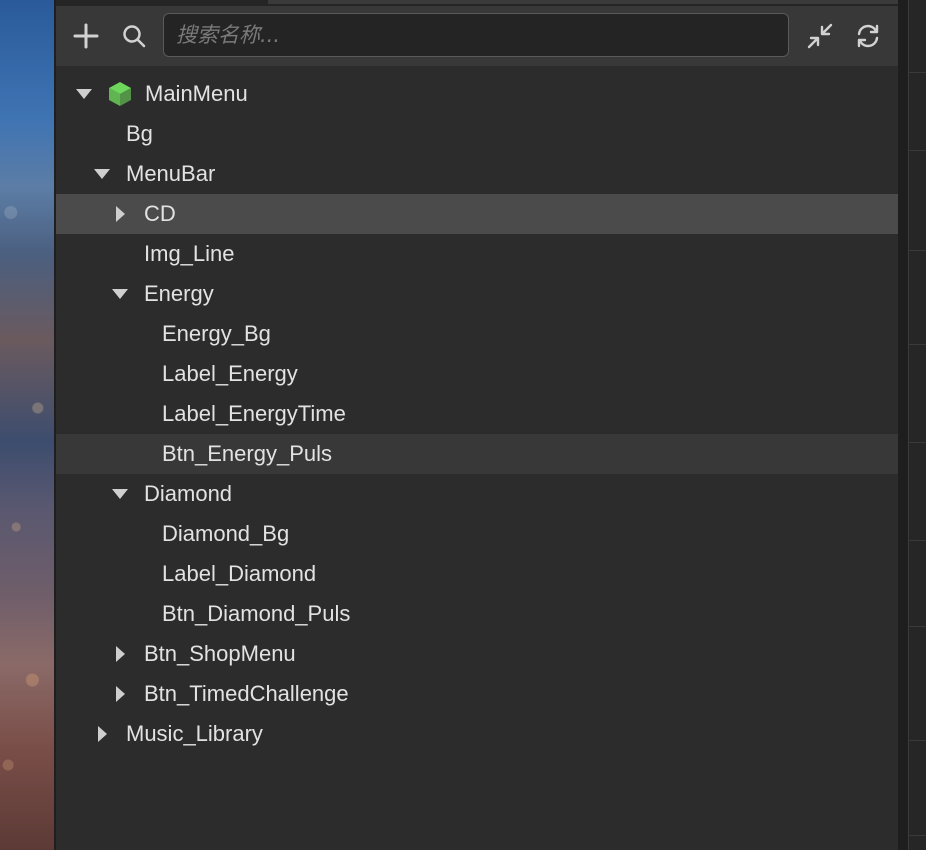 The width and height of the screenshot is (926, 850). What do you see at coordinates (160, 213) in the screenshot?
I see `tree-node-label: CD` at bounding box center [160, 213].